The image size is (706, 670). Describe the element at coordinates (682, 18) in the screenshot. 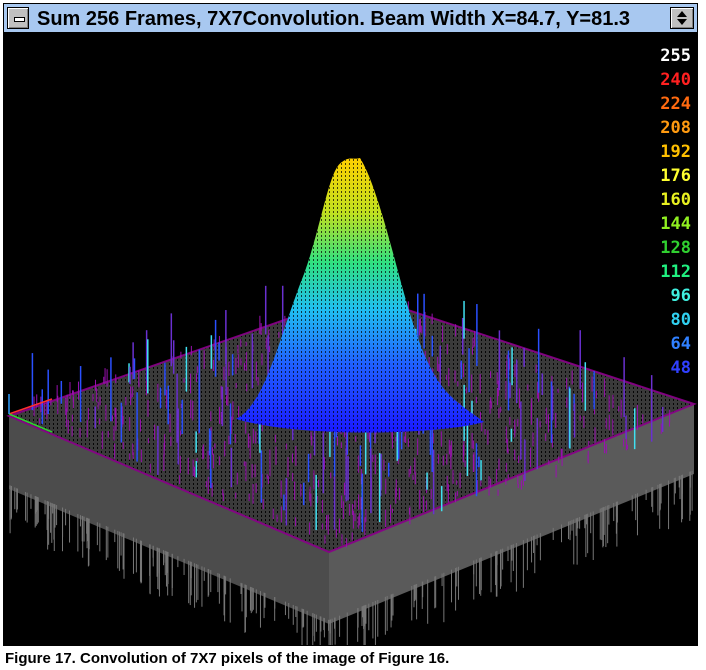

I see `resize-button` at that location.